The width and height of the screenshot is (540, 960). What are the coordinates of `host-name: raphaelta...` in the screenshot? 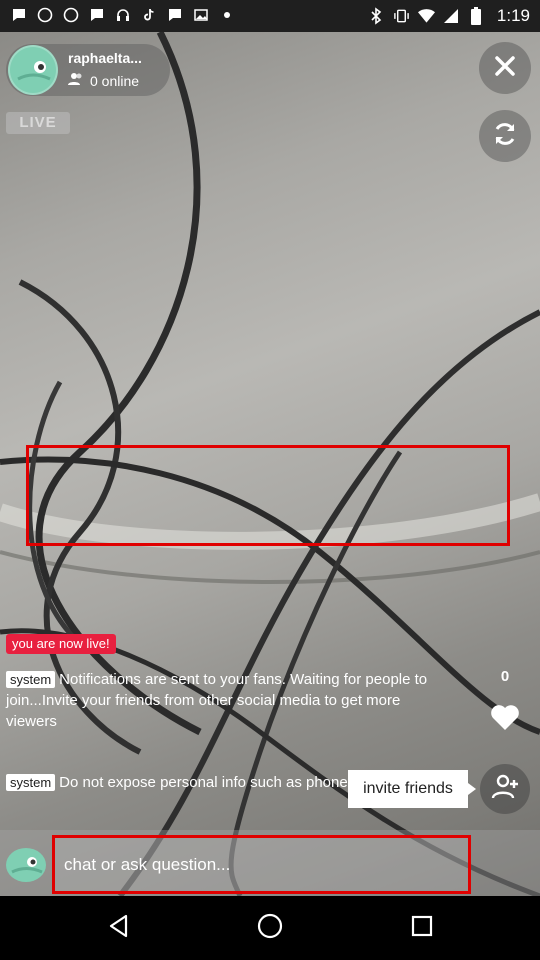 It's located at (105, 58).